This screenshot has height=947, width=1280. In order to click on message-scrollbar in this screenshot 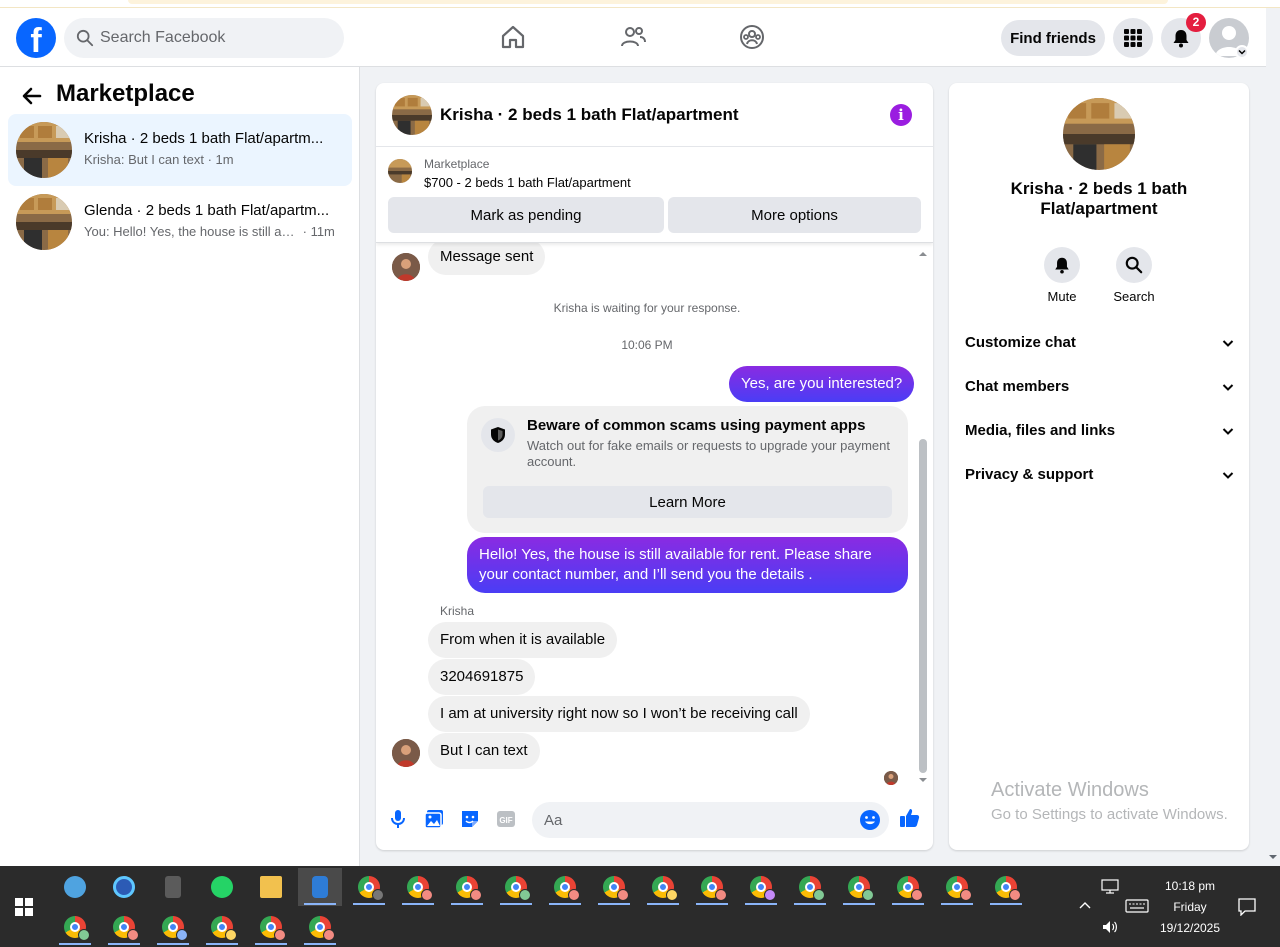, I will do `click(923, 515)`.